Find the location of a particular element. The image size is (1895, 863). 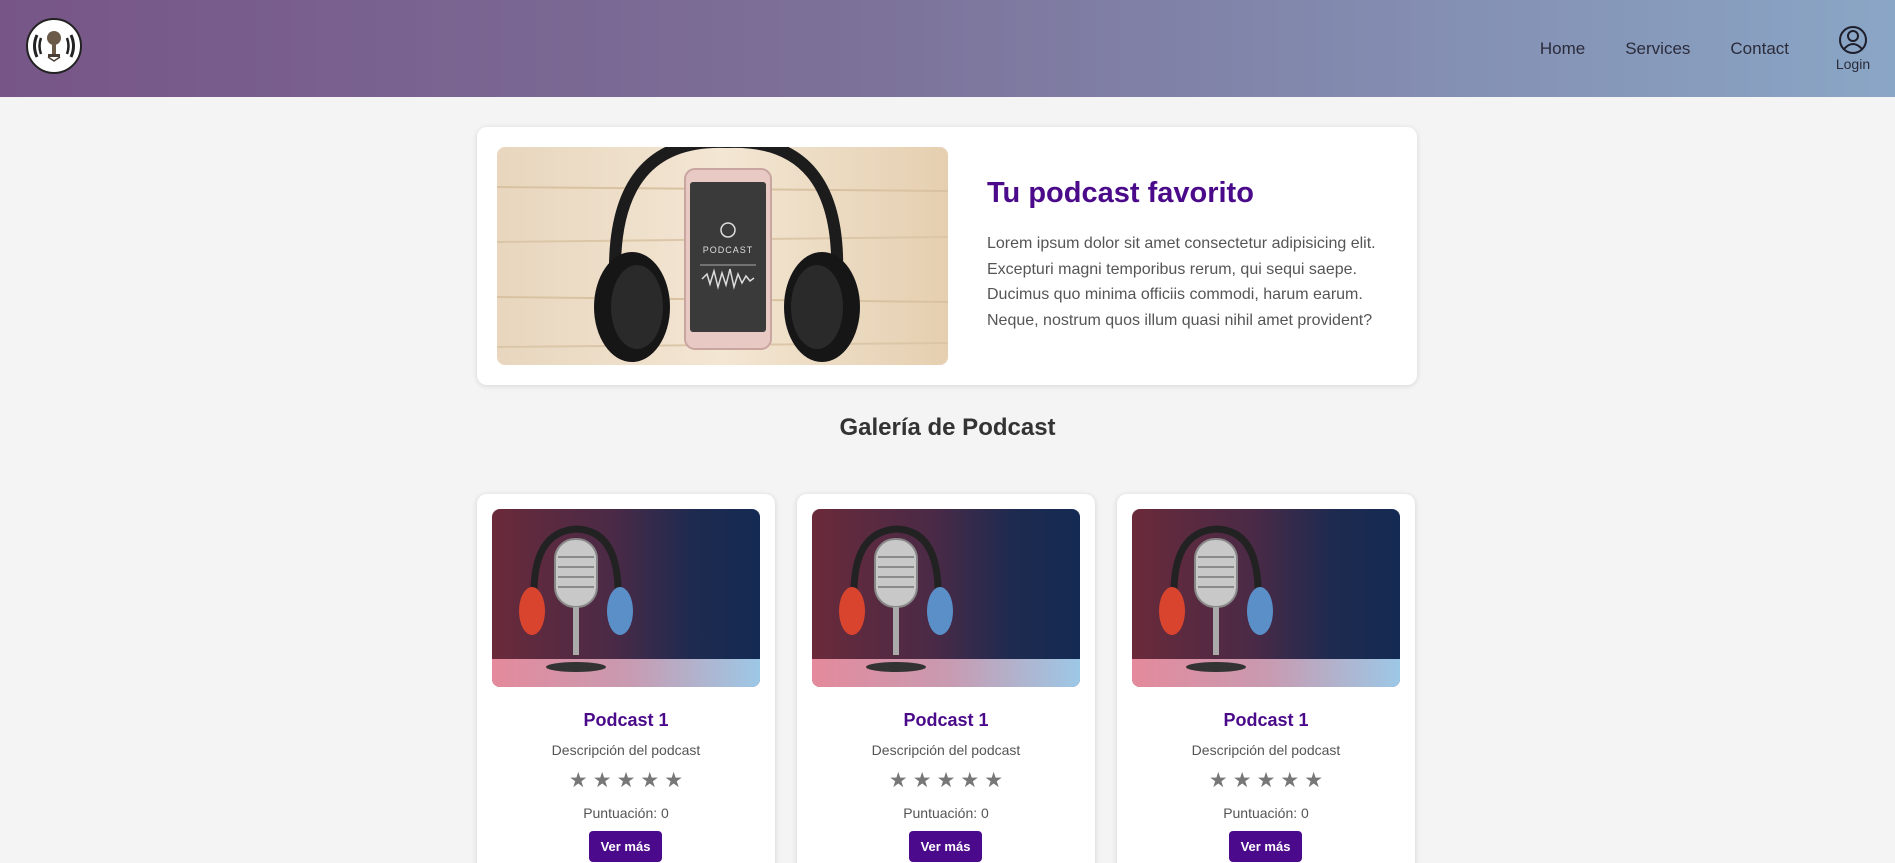

hero-title: Tu podcast favorito is located at coordinates (1120, 193).